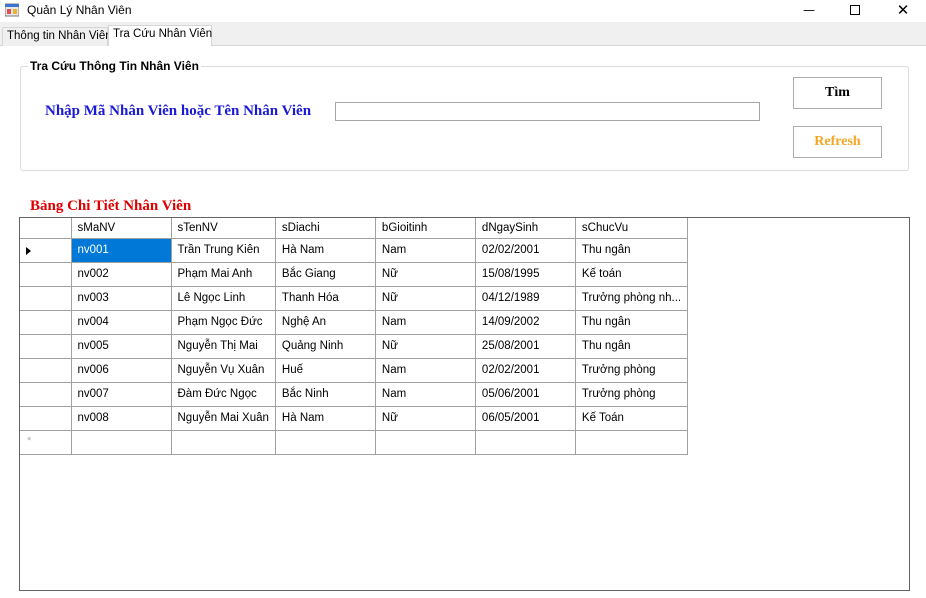 The width and height of the screenshot is (926, 598). Describe the element at coordinates (223, 370) in the screenshot. I see `table-cell: Nguyễn Vụ Xuân` at that location.